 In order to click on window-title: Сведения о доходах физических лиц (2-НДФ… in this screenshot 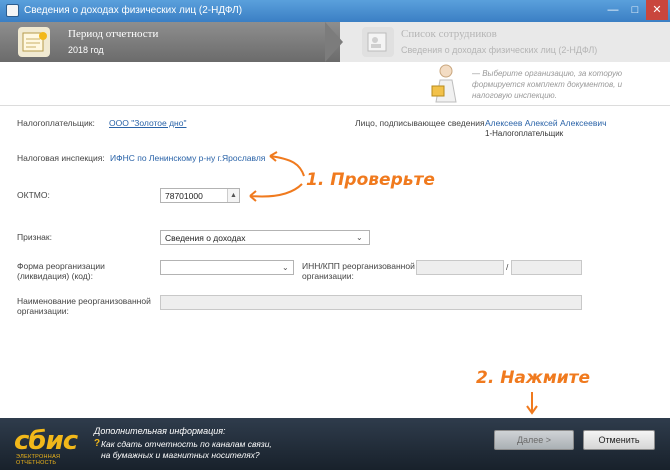, I will do `click(133, 10)`.